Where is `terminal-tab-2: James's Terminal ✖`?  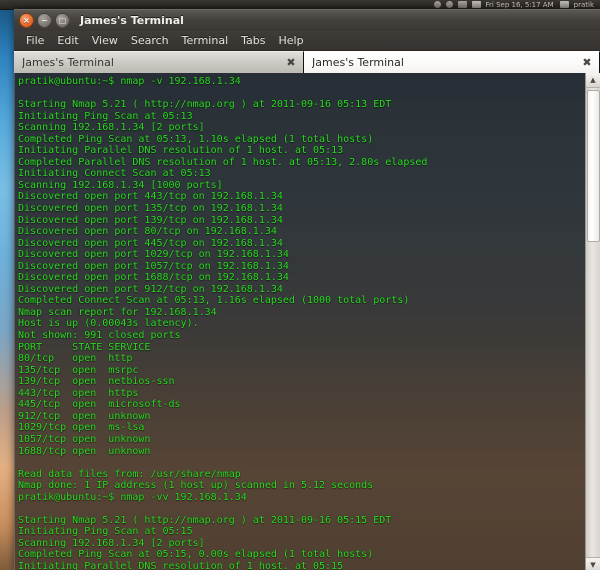
terminal-tab-2: James's Terminal ✖ is located at coordinates (452, 62).